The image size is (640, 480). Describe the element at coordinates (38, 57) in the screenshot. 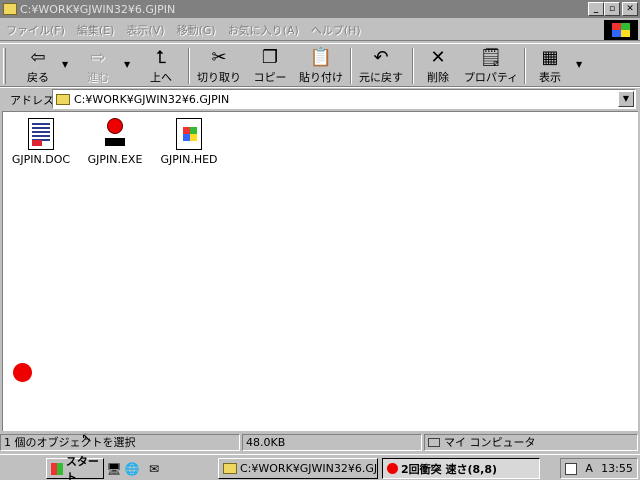

I see `back-arrow-icon: ⇦` at that location.